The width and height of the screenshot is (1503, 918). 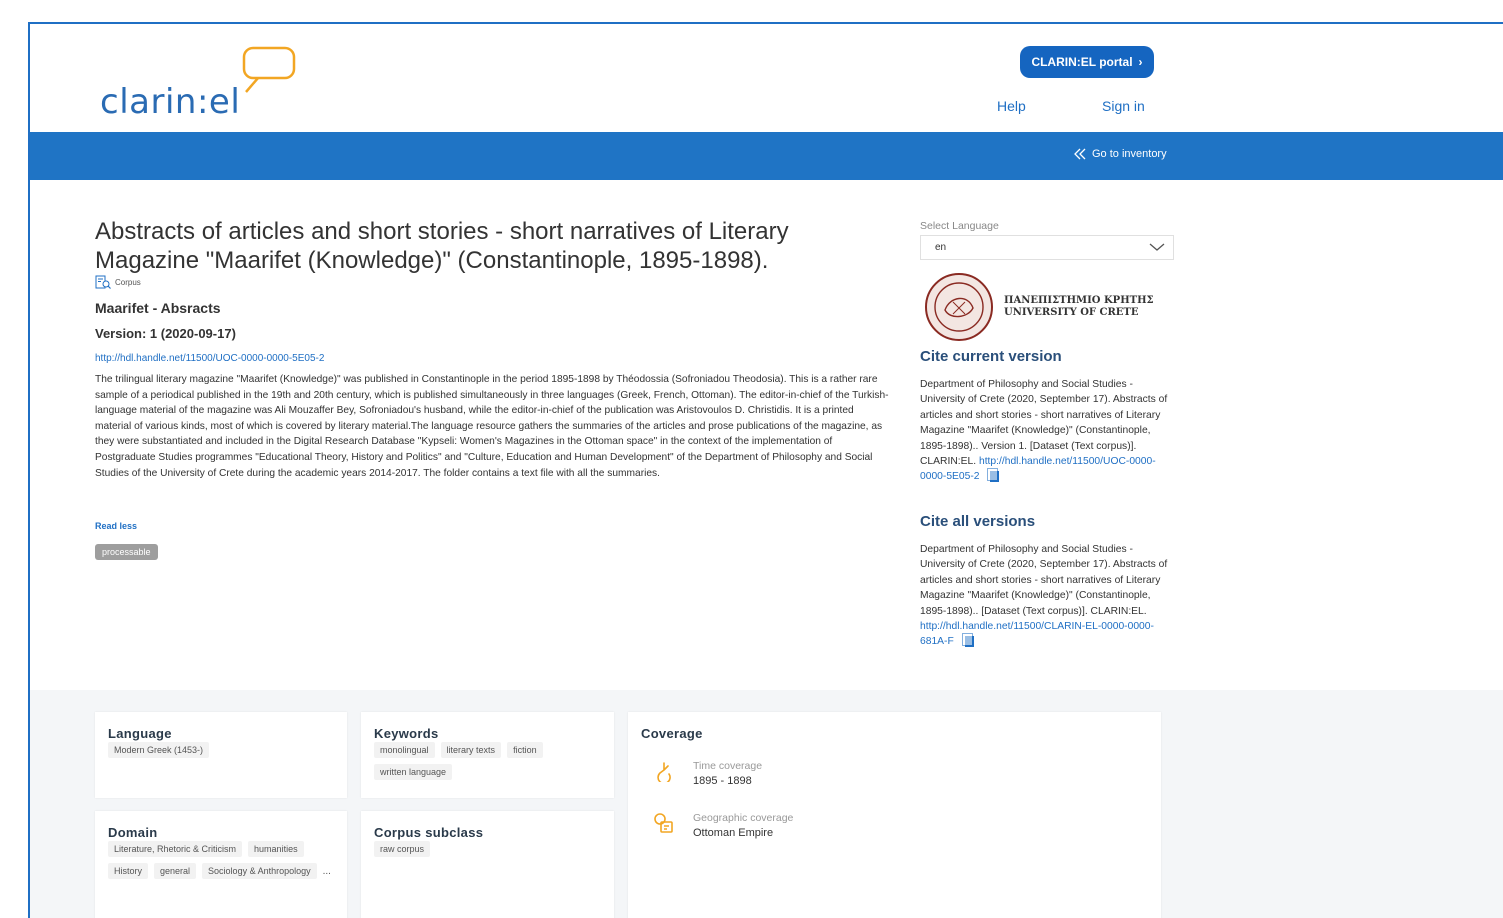 I want to click on geographic-coverage-label: Geographic coverage, so click(x=743, y=818).